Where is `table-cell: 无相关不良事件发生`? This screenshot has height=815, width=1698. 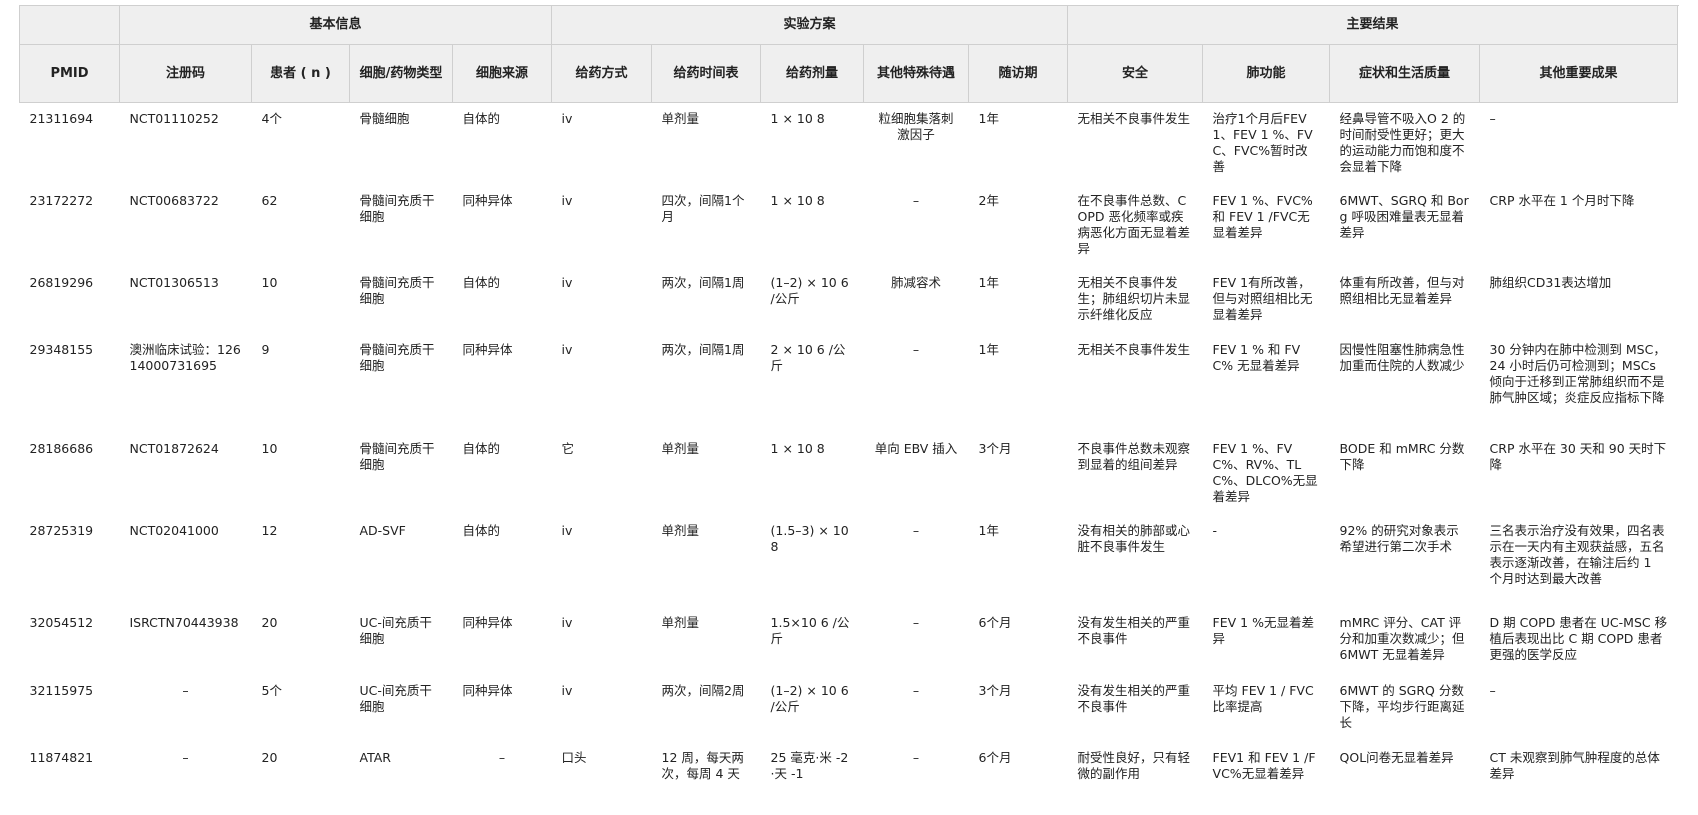 table-cell: 无相关不良事件发生 is located at coordinates (1134, 349).